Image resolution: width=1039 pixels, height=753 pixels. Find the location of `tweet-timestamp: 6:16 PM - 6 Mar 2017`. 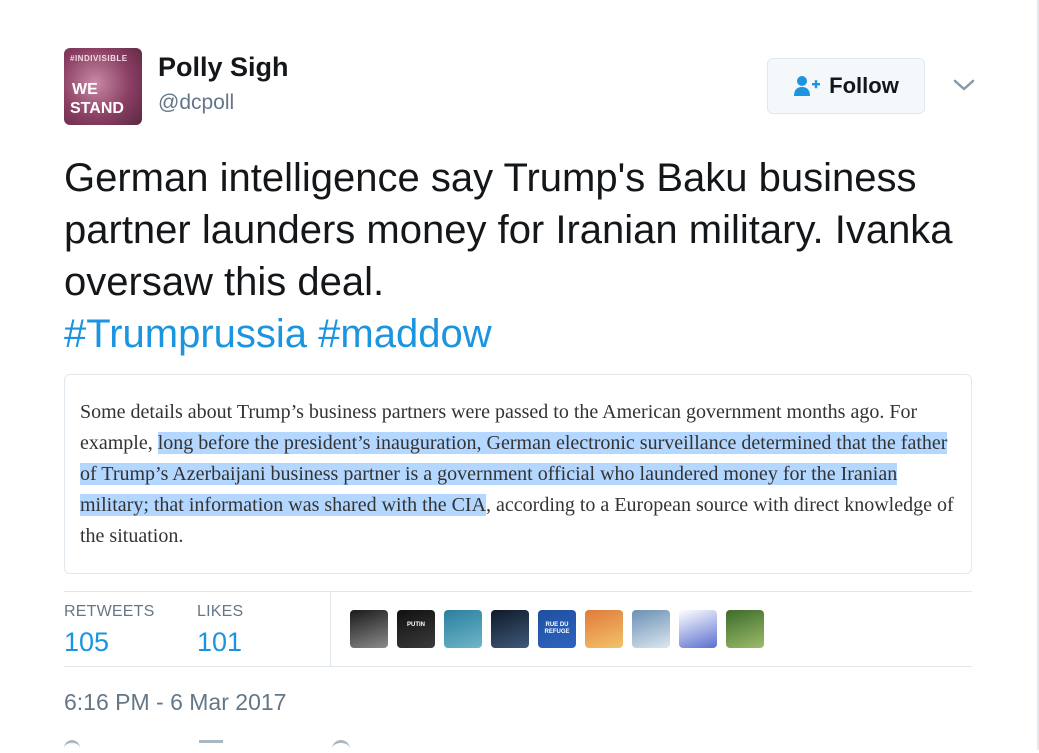

tweet-timestamp: 6:16 PM - 6 Mar 2017 is located at coordinates (175, 702).